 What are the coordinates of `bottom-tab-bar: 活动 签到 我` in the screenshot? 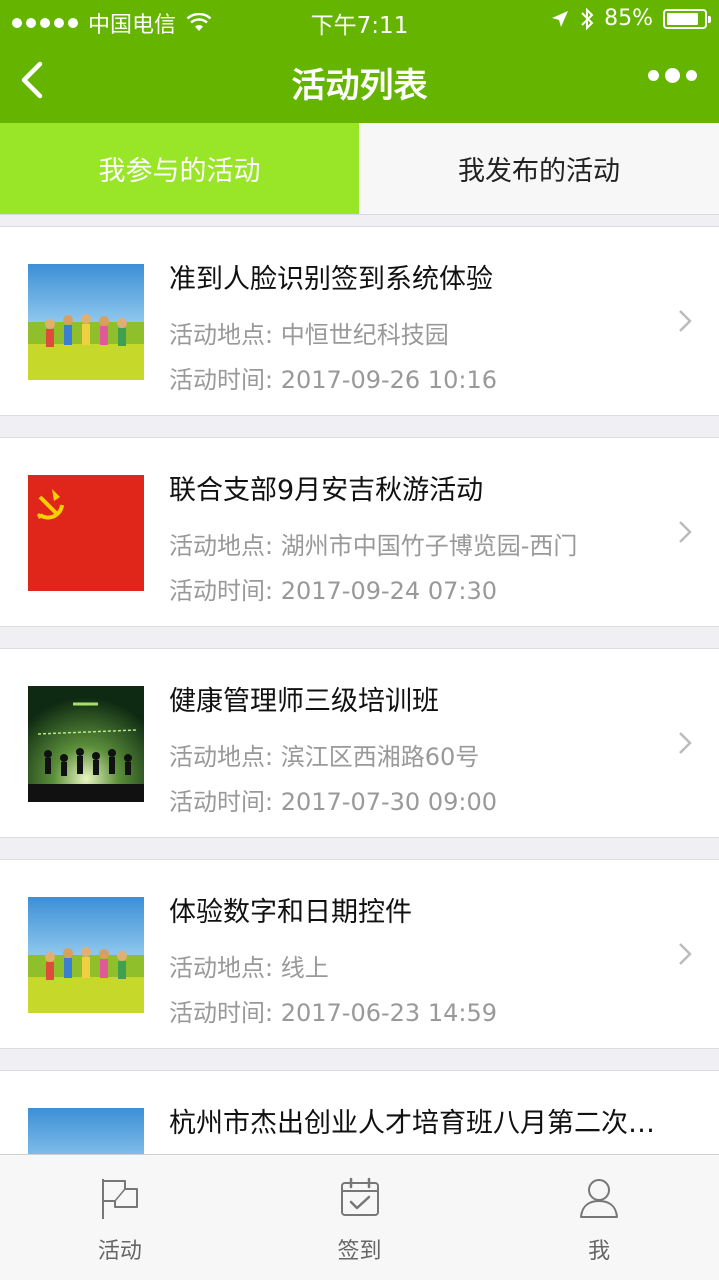 It's located at (359, 1217).